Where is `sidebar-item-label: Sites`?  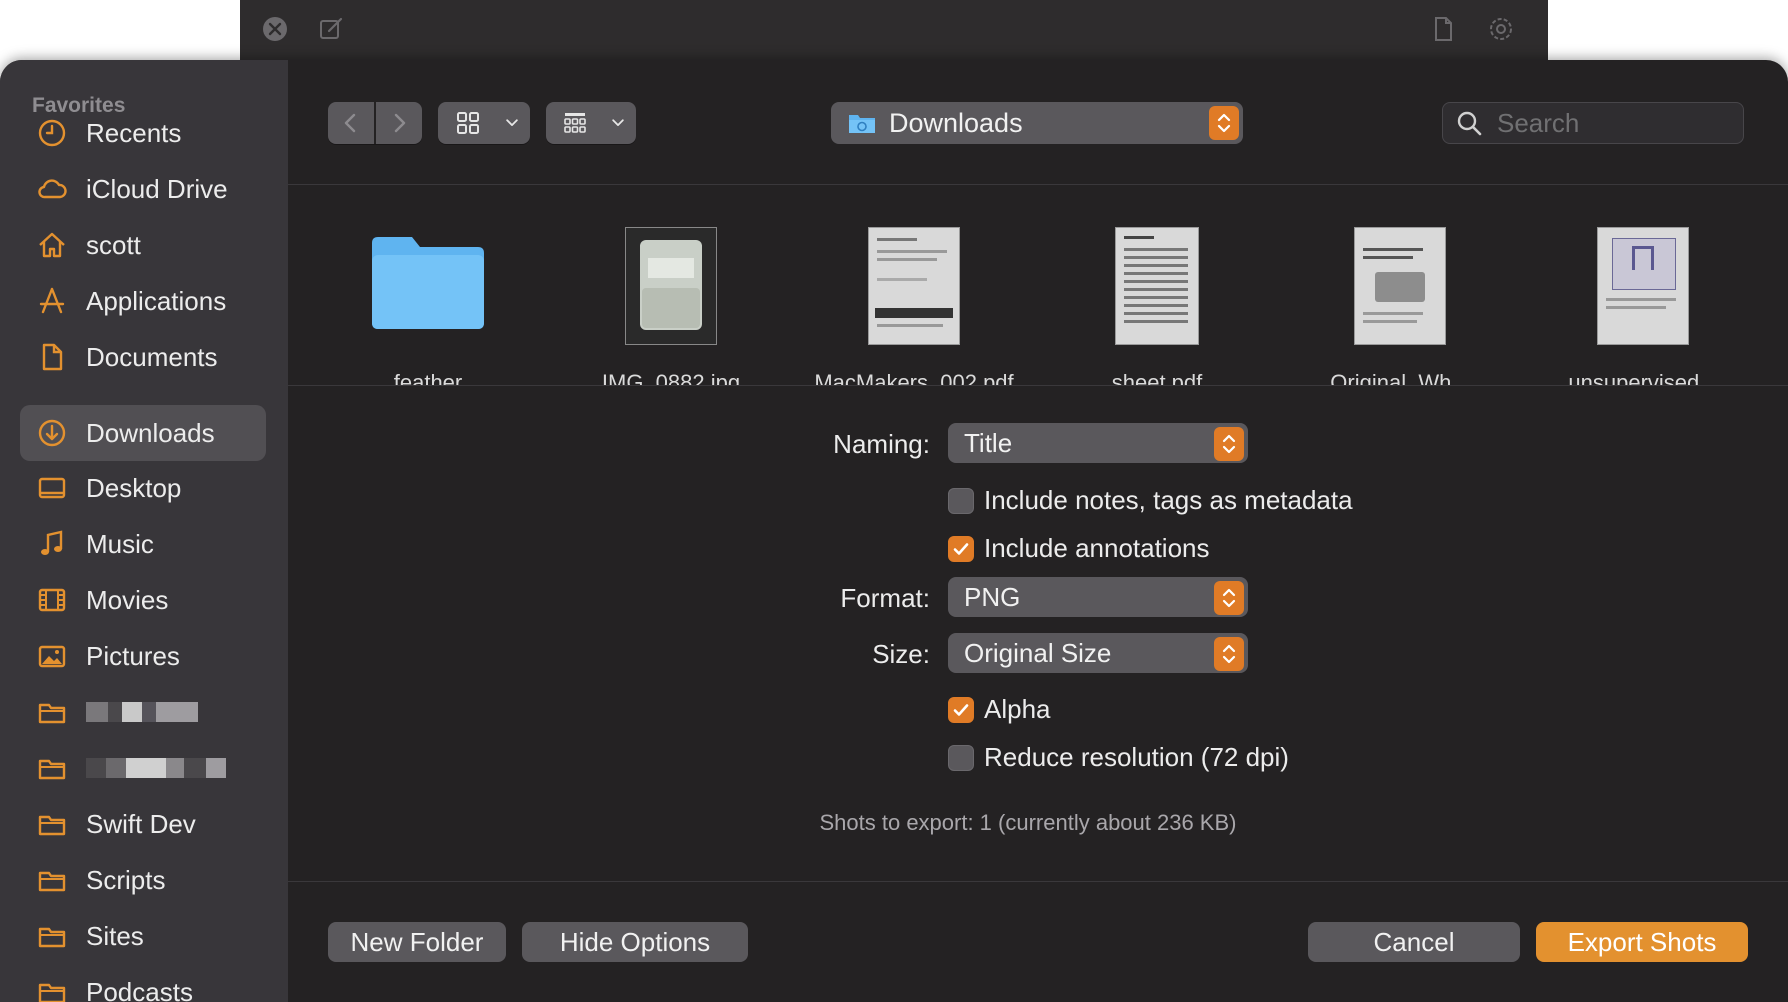
sidebar-item-label: Sites is located at coordinates (115, 935).